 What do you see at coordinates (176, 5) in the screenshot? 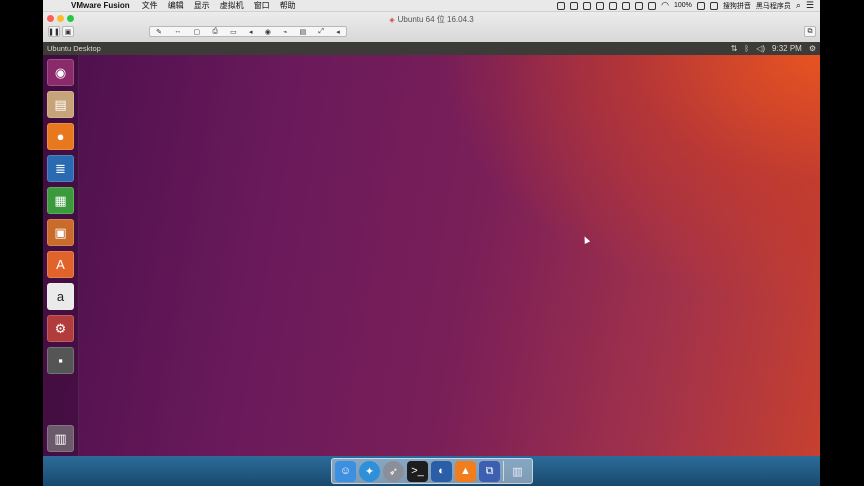
I see `menu-edit: 编辑` at bounding box center [176, 5].